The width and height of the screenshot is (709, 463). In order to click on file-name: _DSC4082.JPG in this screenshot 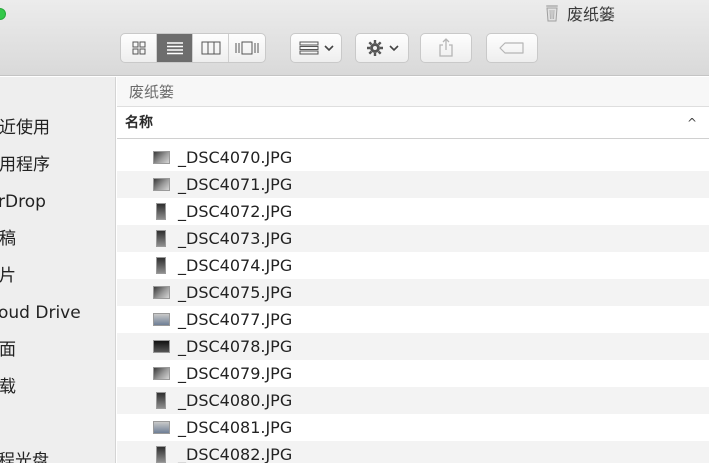, I will do `click(235, 454)`.